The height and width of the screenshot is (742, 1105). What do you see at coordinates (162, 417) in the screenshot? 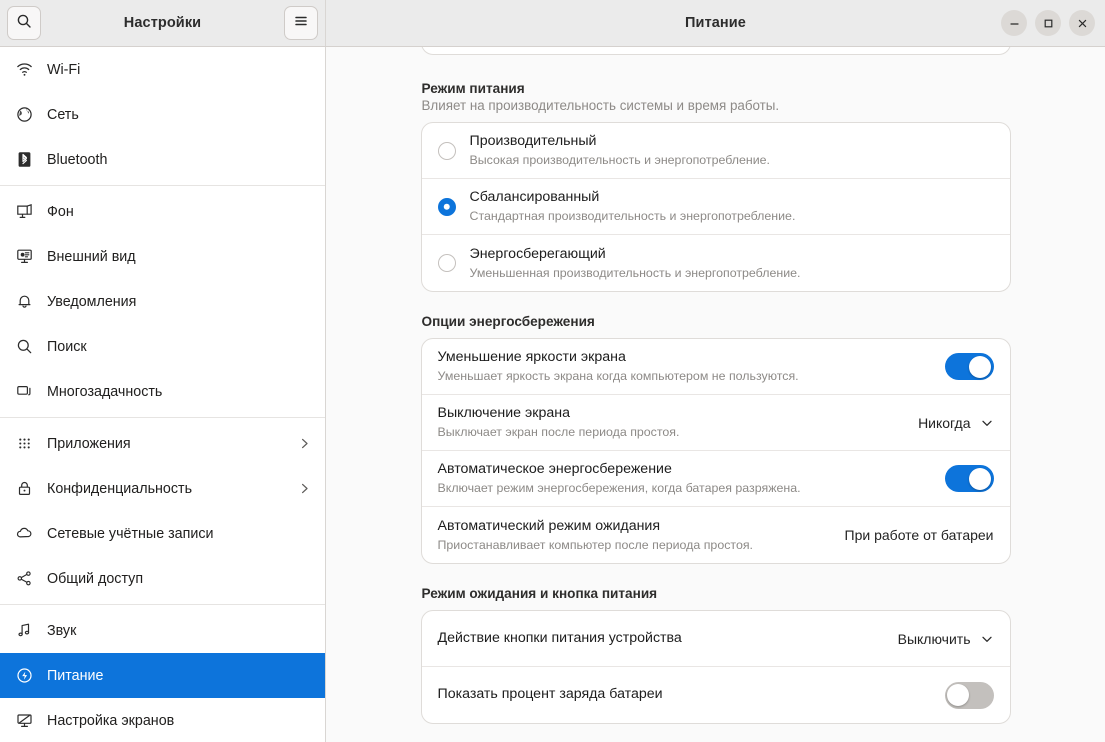
I see `sidebar-divider` at bounding box center [162, 417].